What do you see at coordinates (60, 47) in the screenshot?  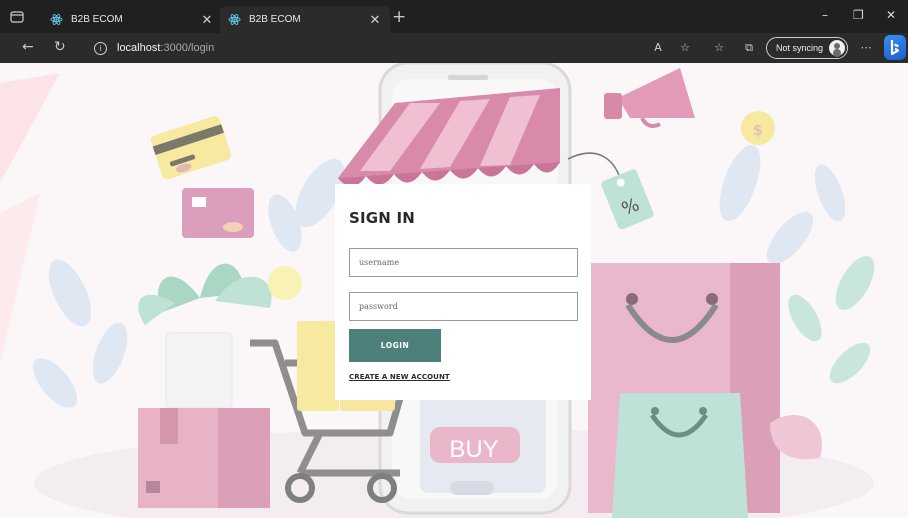 I see `refresh-icon: ↻` at bounding box center [60, 47].